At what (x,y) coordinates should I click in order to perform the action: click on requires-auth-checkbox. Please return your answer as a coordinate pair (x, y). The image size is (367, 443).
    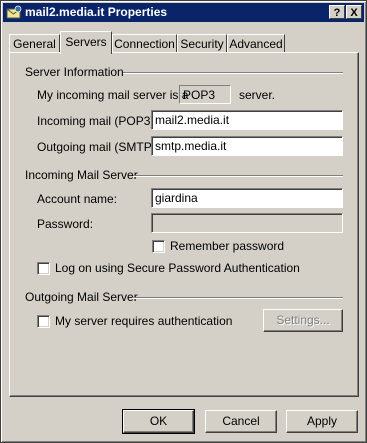
    Looking at the image, I should click on (43, 321).